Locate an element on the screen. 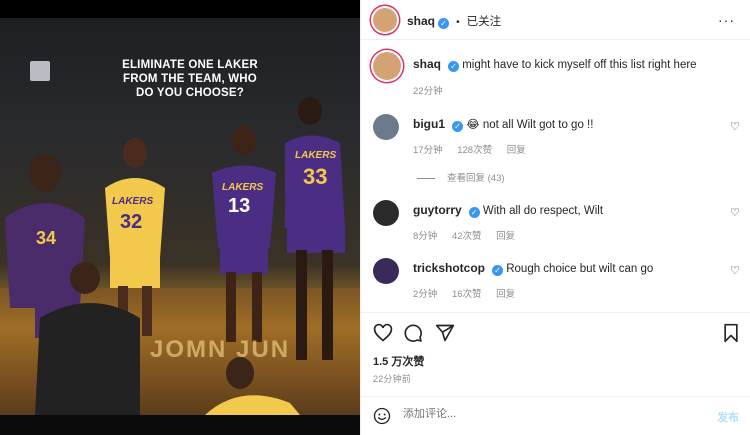  share-icon is located at coordinates (445, 333).